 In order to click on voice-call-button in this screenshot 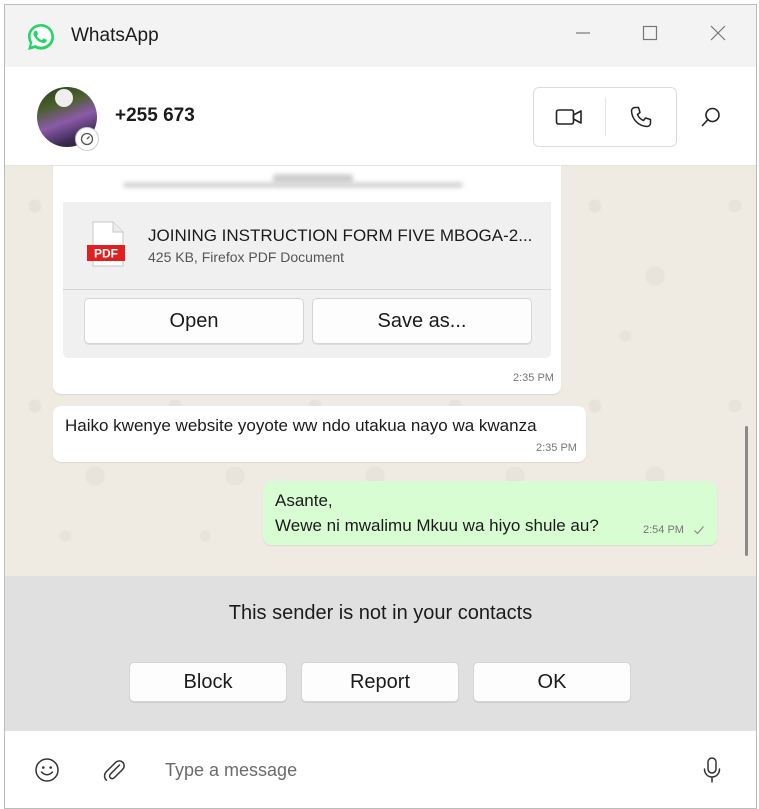, I will do `click(641, 117)`.